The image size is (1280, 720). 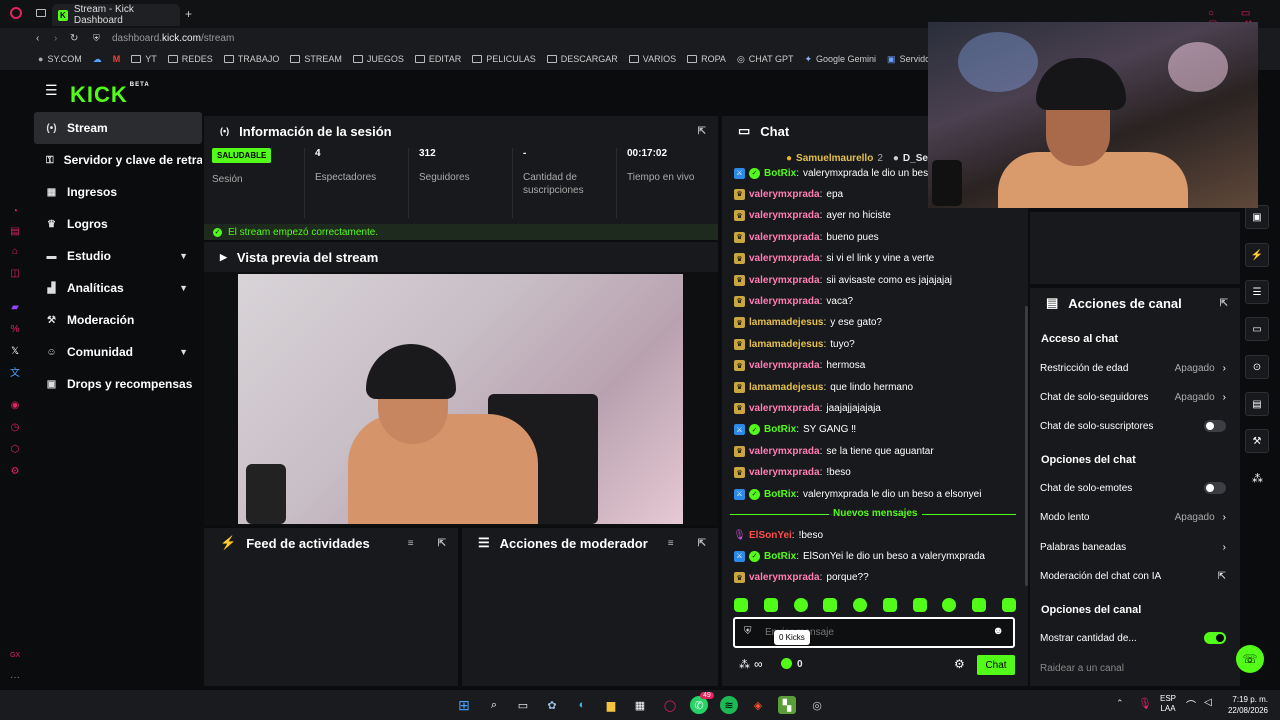 I want to click on bookmark-onedrive: ☁, so click(x=97, y=59).